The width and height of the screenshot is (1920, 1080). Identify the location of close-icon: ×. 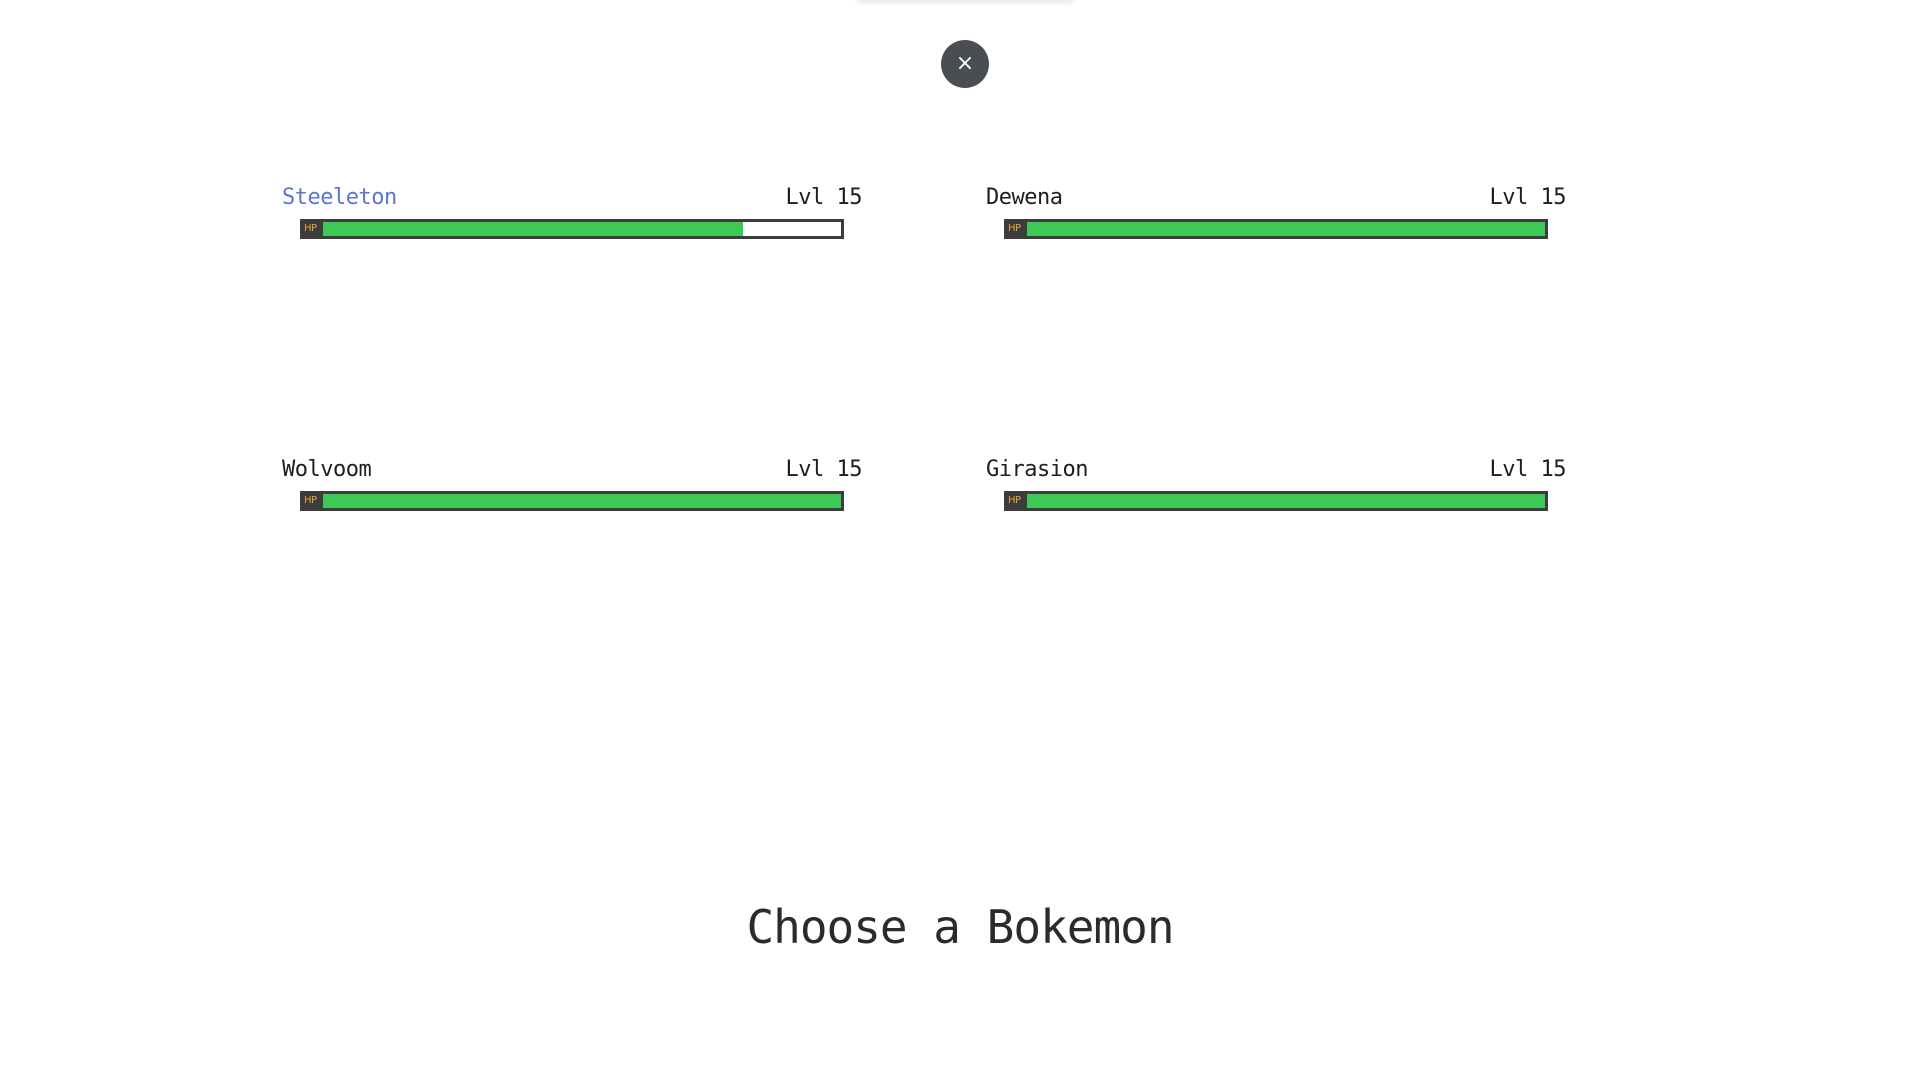
(965, 63).